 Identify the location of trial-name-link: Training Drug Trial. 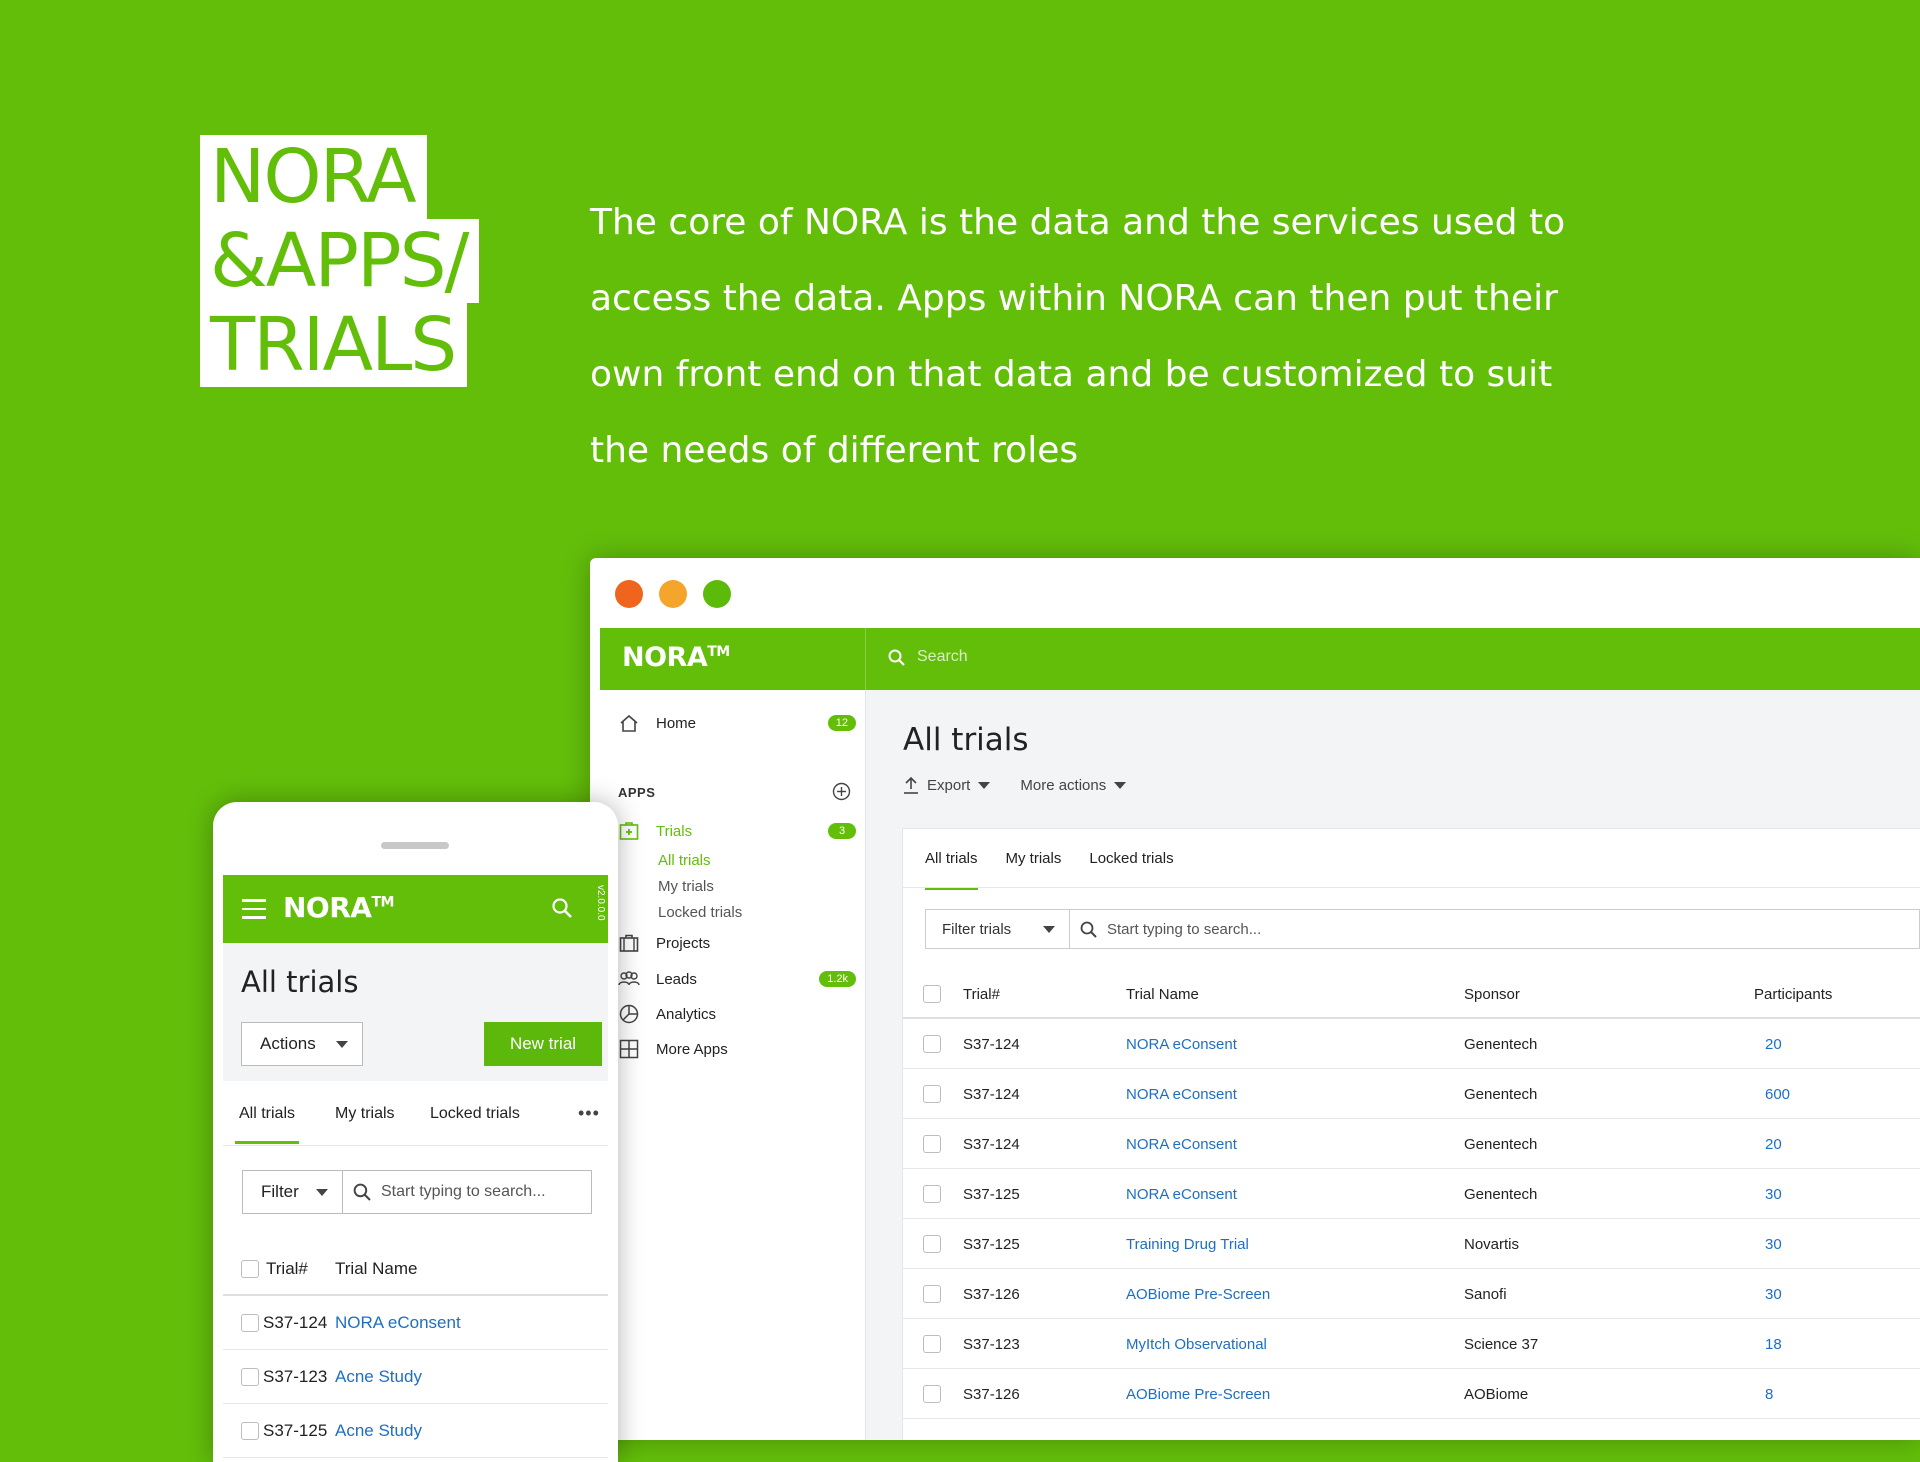
(1187, 1244).